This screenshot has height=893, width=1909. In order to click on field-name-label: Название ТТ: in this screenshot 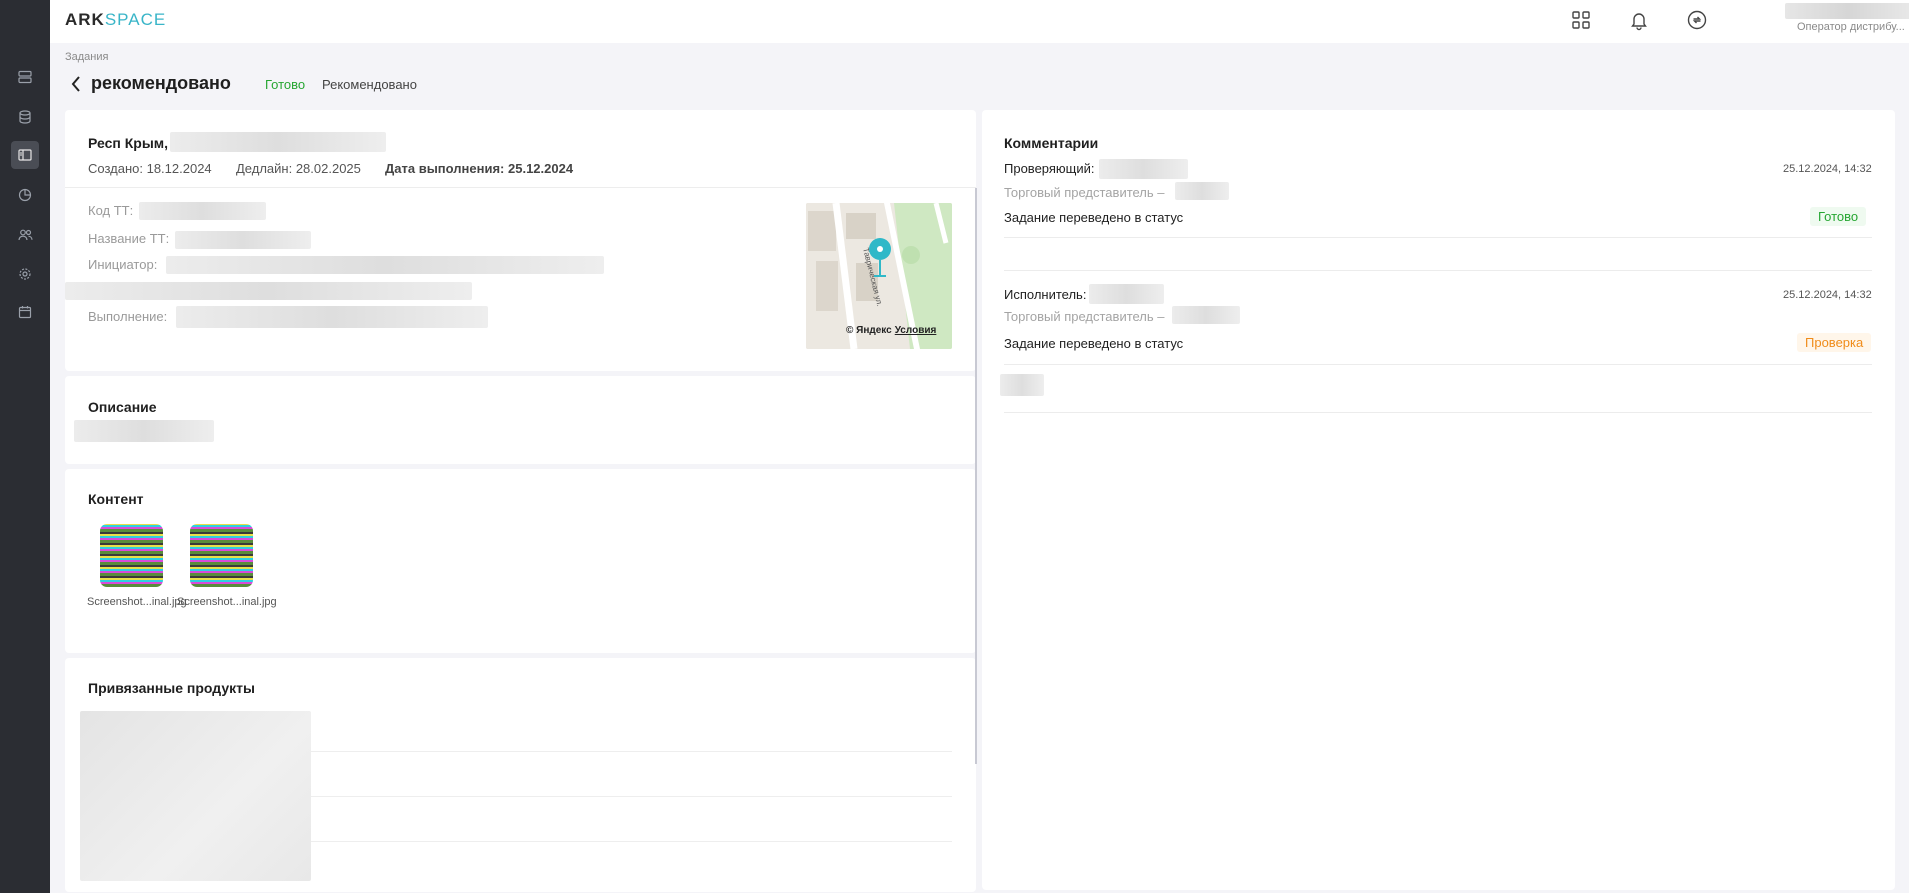, I will do `click(129, 238)`.